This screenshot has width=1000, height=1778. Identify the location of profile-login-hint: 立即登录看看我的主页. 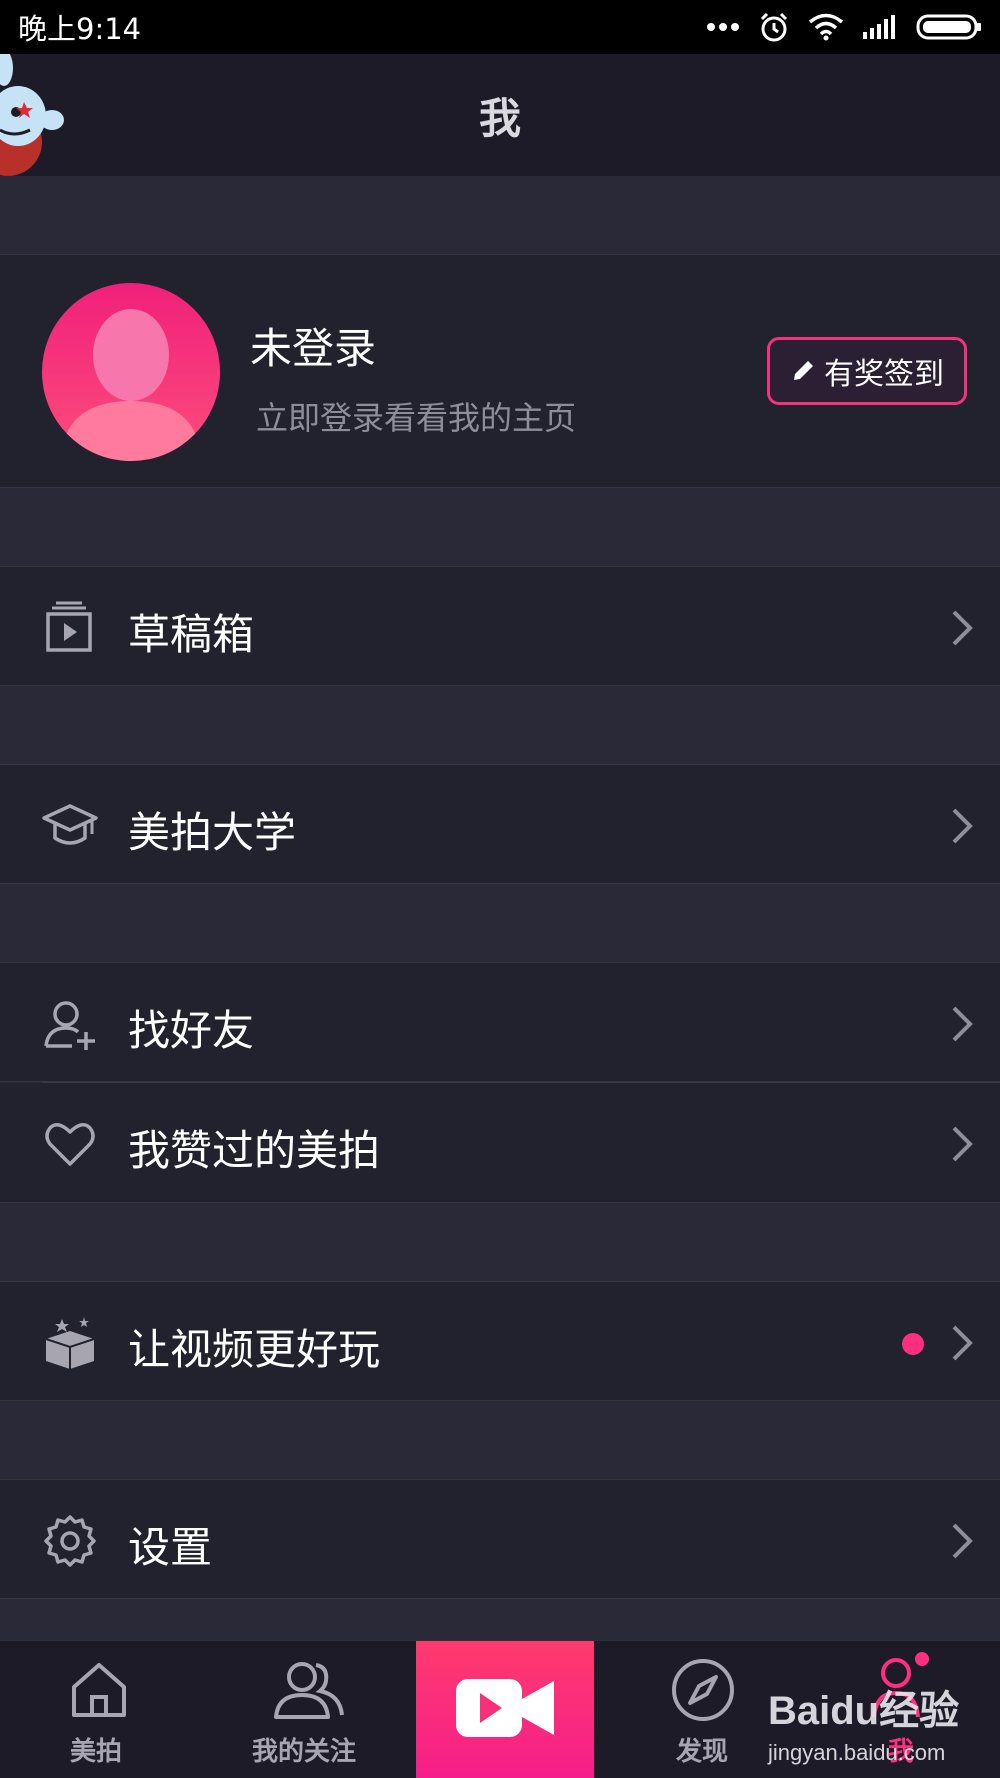
(416, 416).